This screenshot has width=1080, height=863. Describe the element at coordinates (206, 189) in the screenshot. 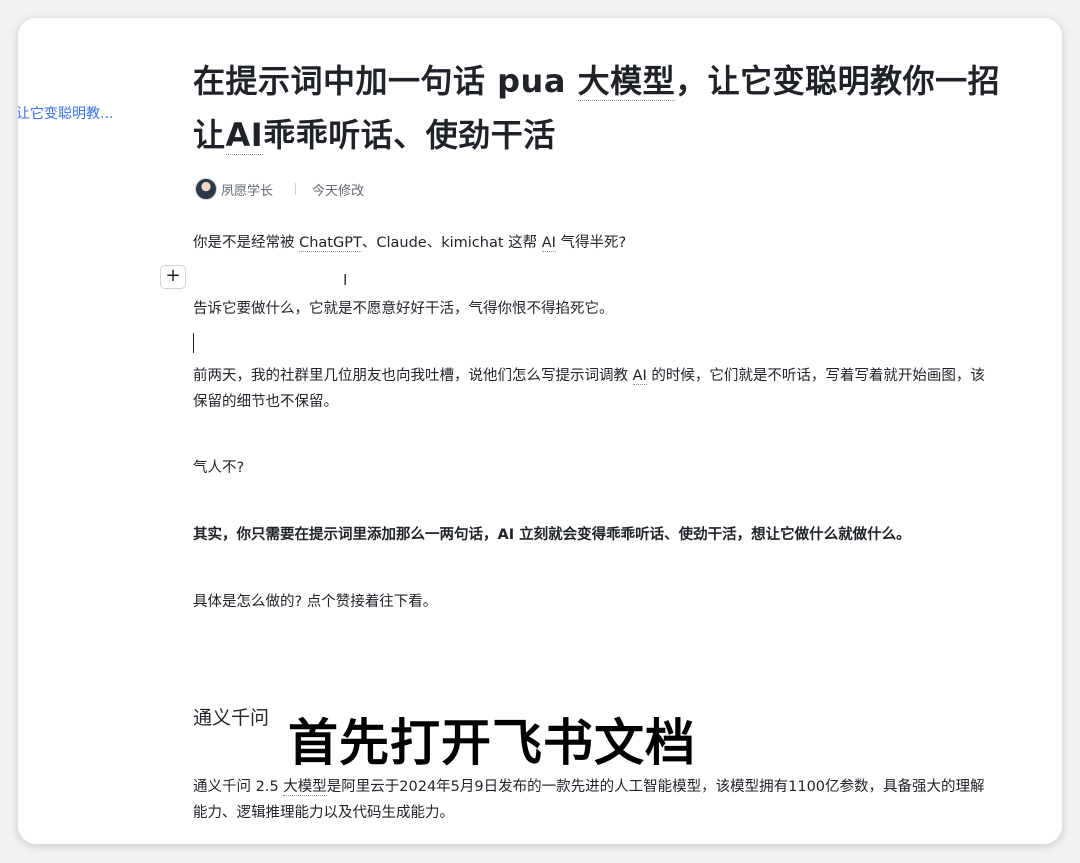

I see `avatar` at that location.